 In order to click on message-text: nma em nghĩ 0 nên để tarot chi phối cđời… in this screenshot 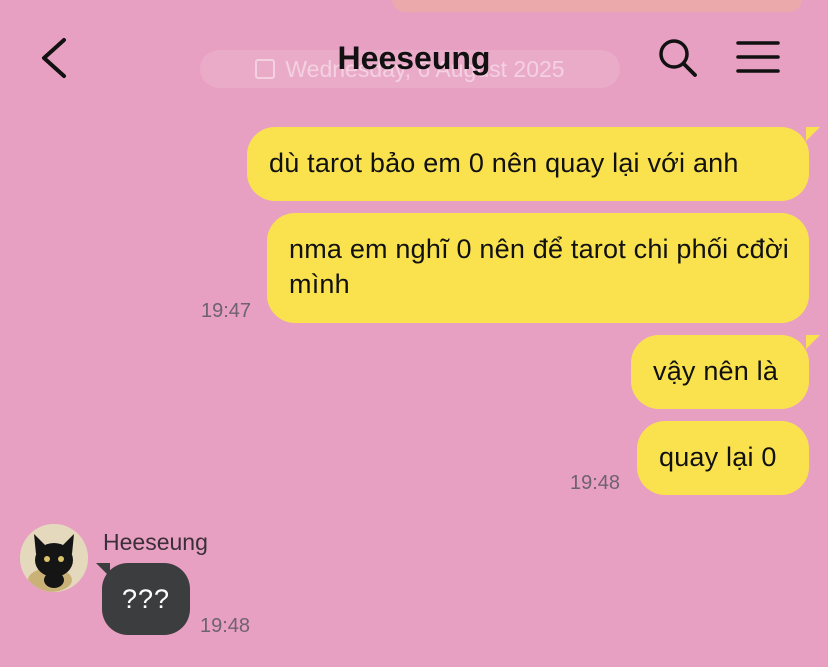, I will do `click(539, 266)`.